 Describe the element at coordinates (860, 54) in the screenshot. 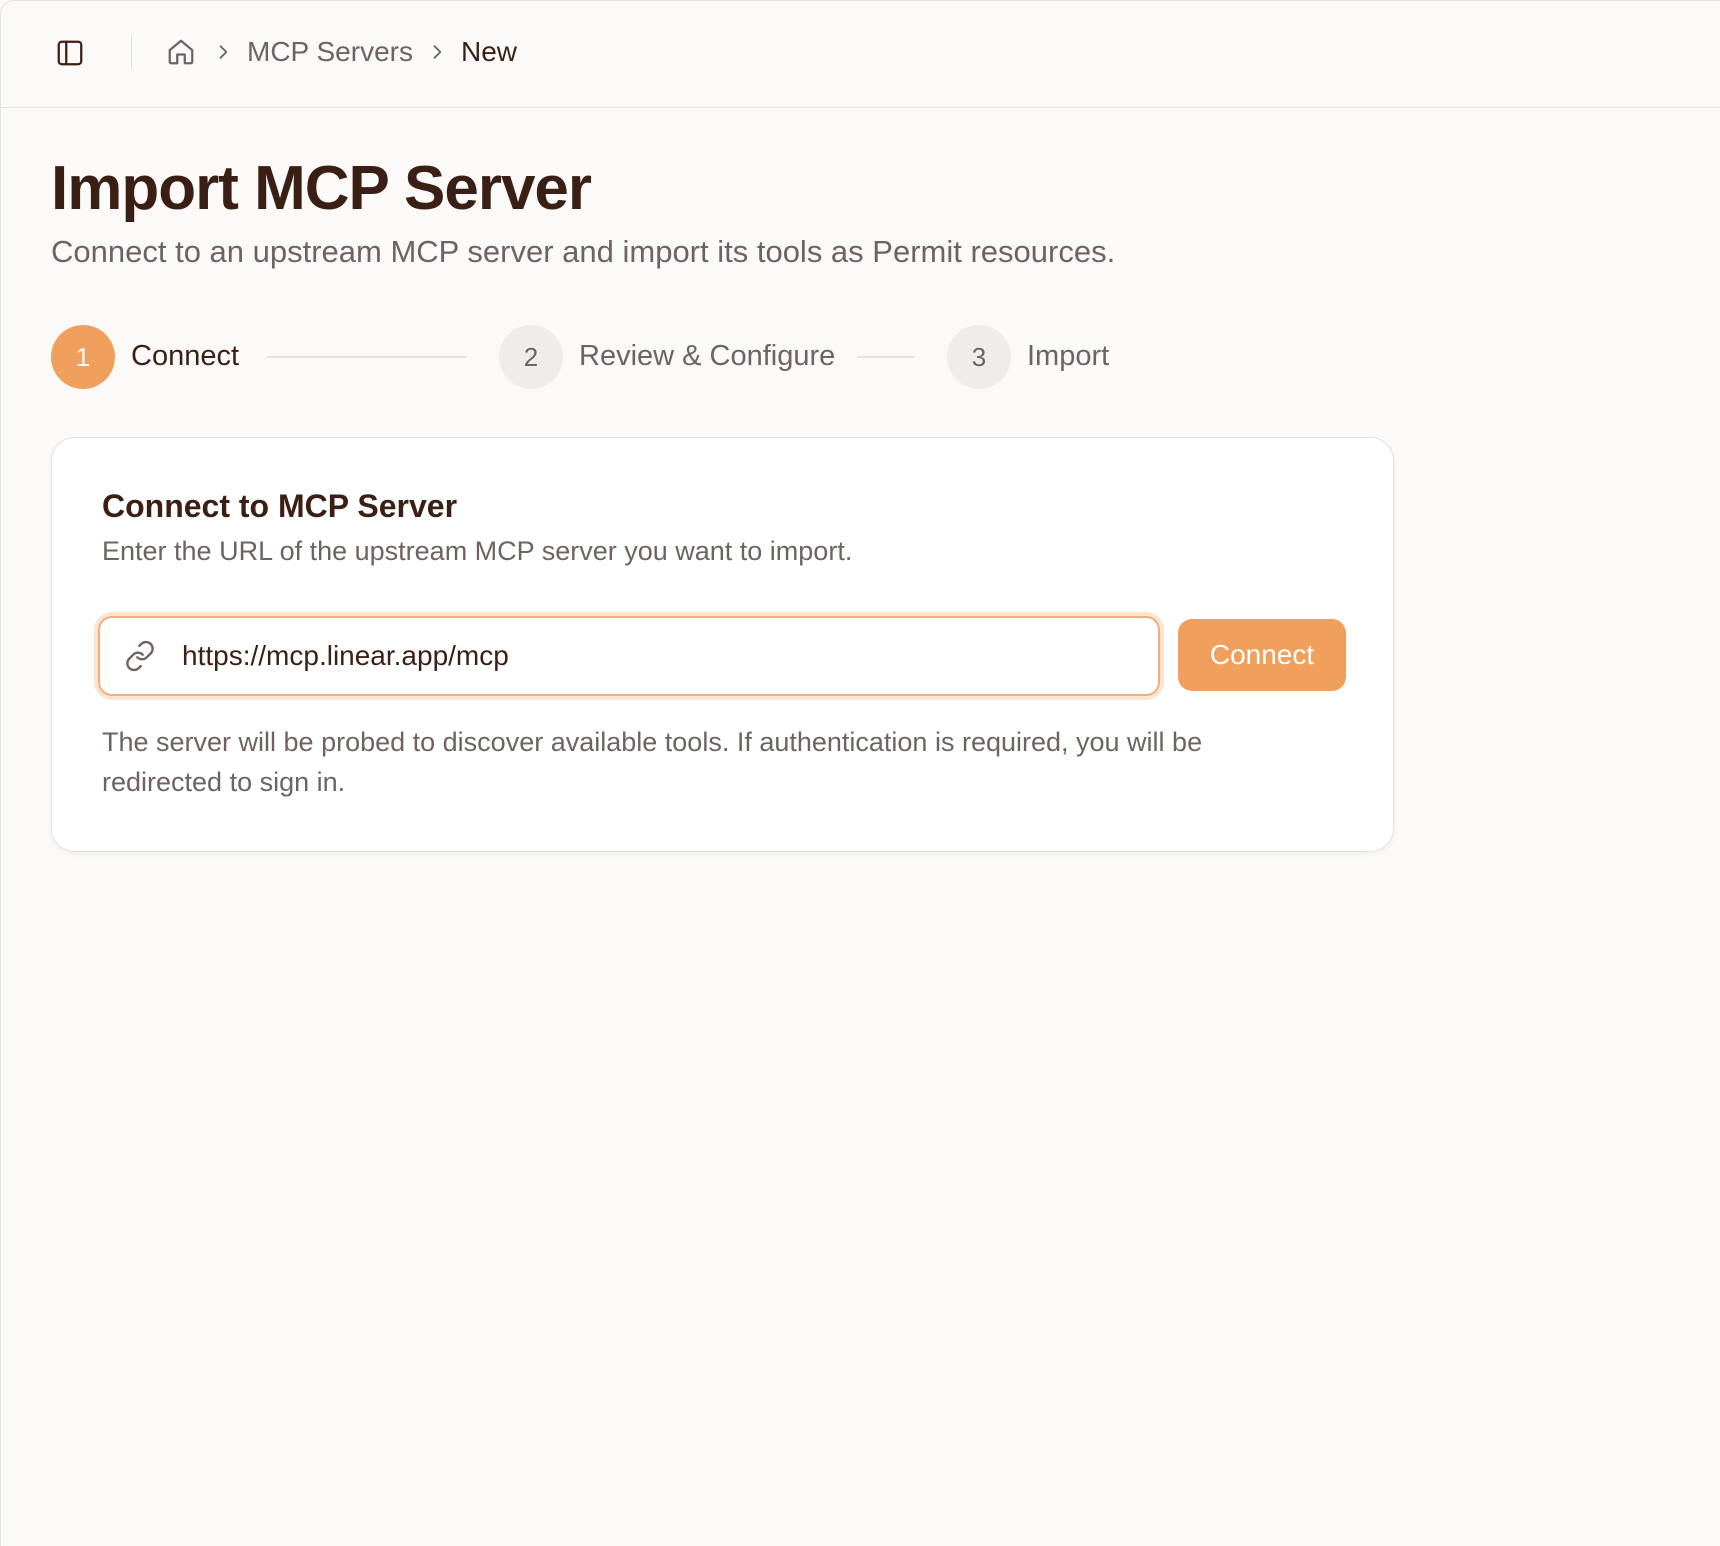

I see `top-bar: MCP Servers New` at that location.